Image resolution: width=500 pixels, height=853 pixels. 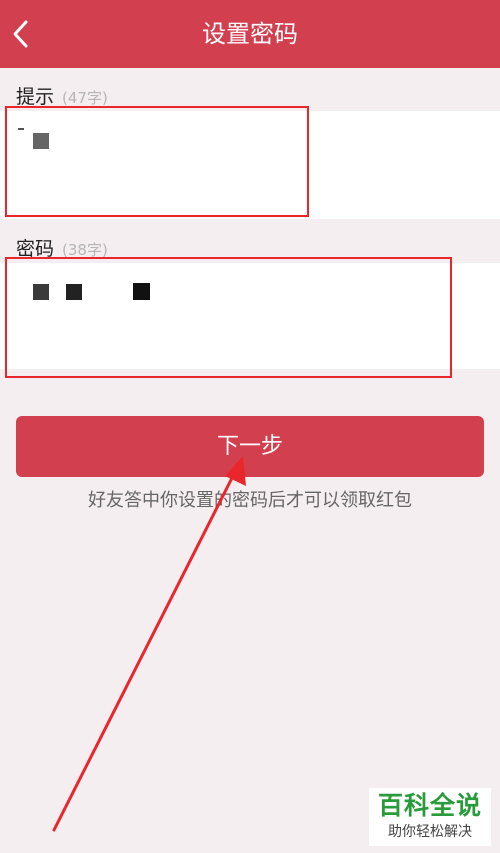 I want to click on password-char-count: (38字), so click(x=85, y=250).